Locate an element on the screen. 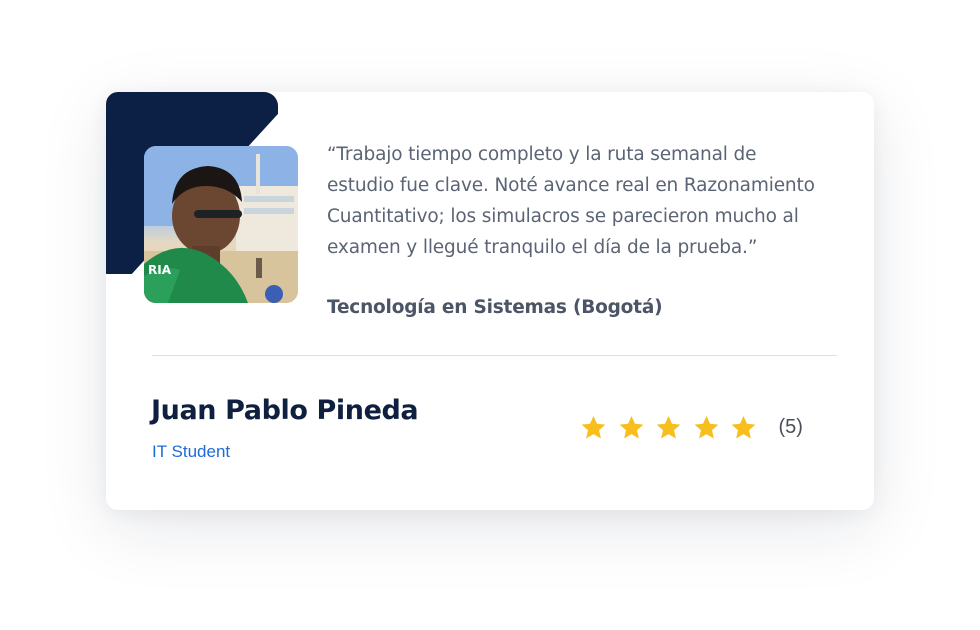 This screenshot has width=980, height=630. author-avatar: RIA is located at coordinates (221, 224).